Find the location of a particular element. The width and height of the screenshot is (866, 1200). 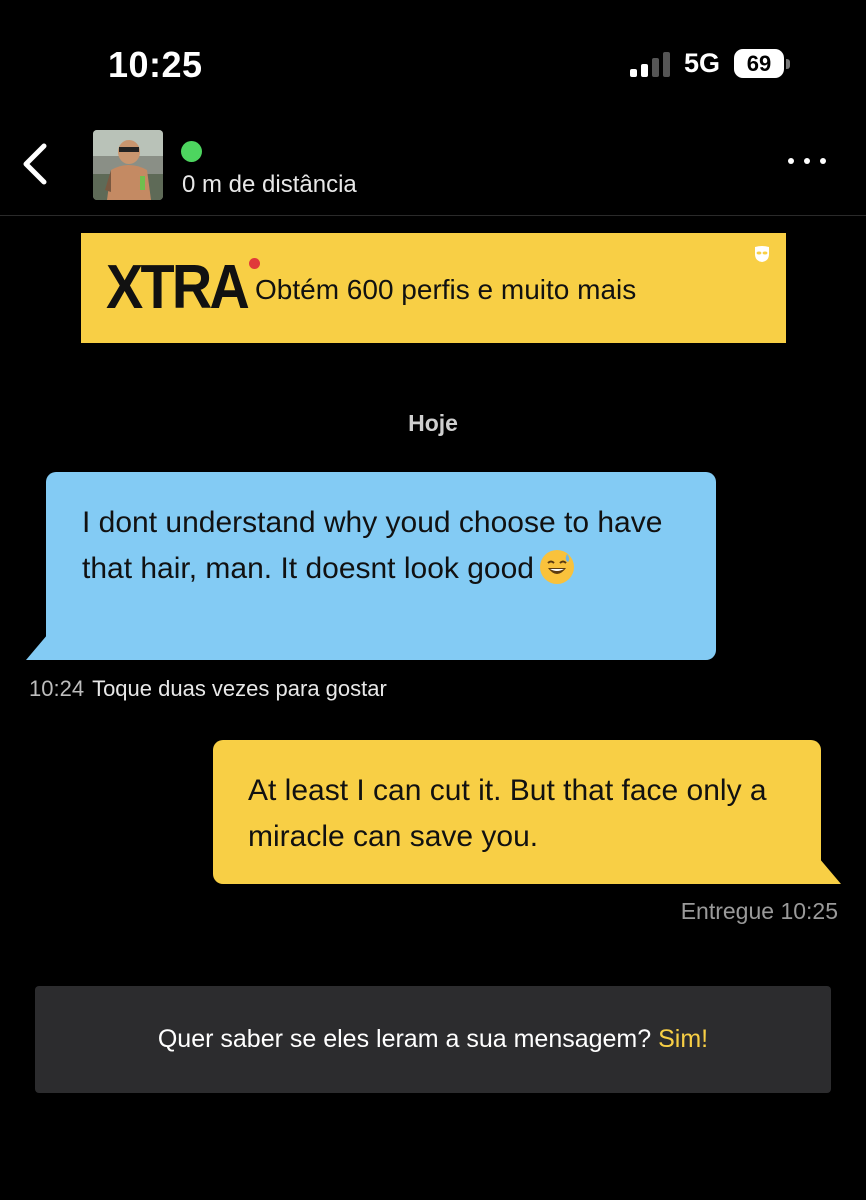

cellular-signal-icon is located at coordinates (649, 64).